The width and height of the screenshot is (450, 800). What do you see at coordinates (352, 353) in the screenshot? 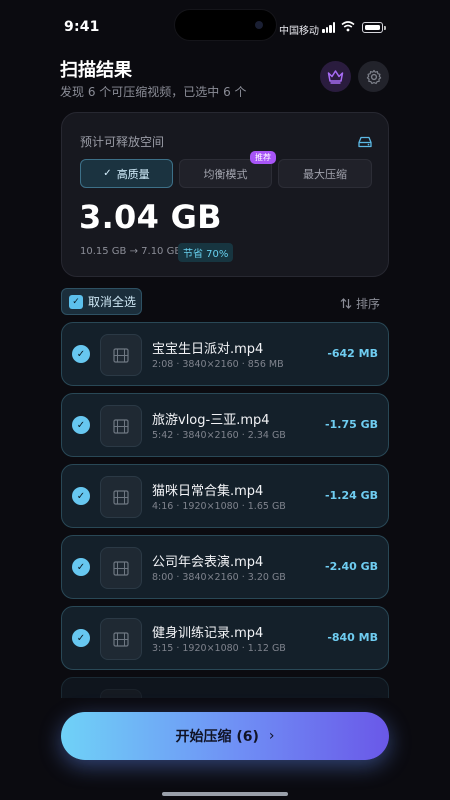
I see `video-saving: -642 MB` at bounding box center [352, 353].